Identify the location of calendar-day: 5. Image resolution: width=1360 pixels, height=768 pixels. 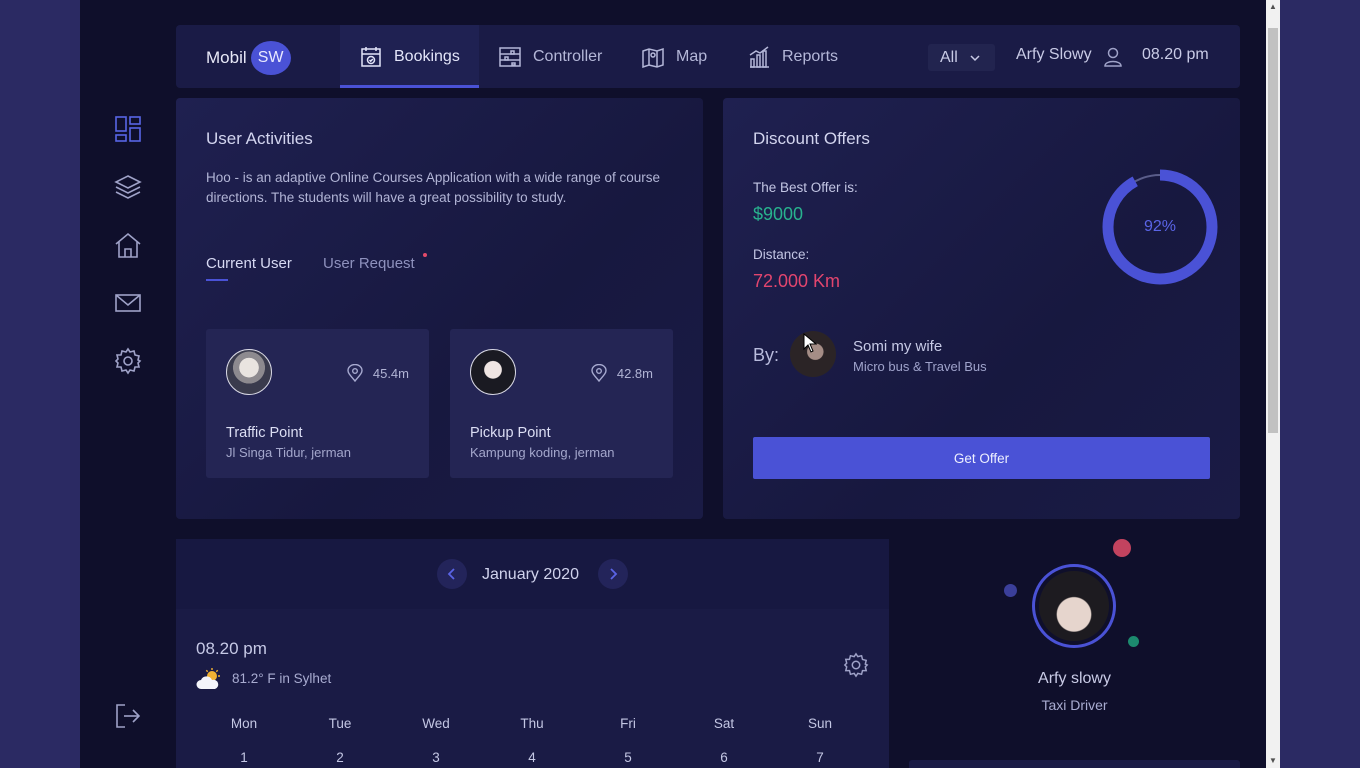
(628, 757).